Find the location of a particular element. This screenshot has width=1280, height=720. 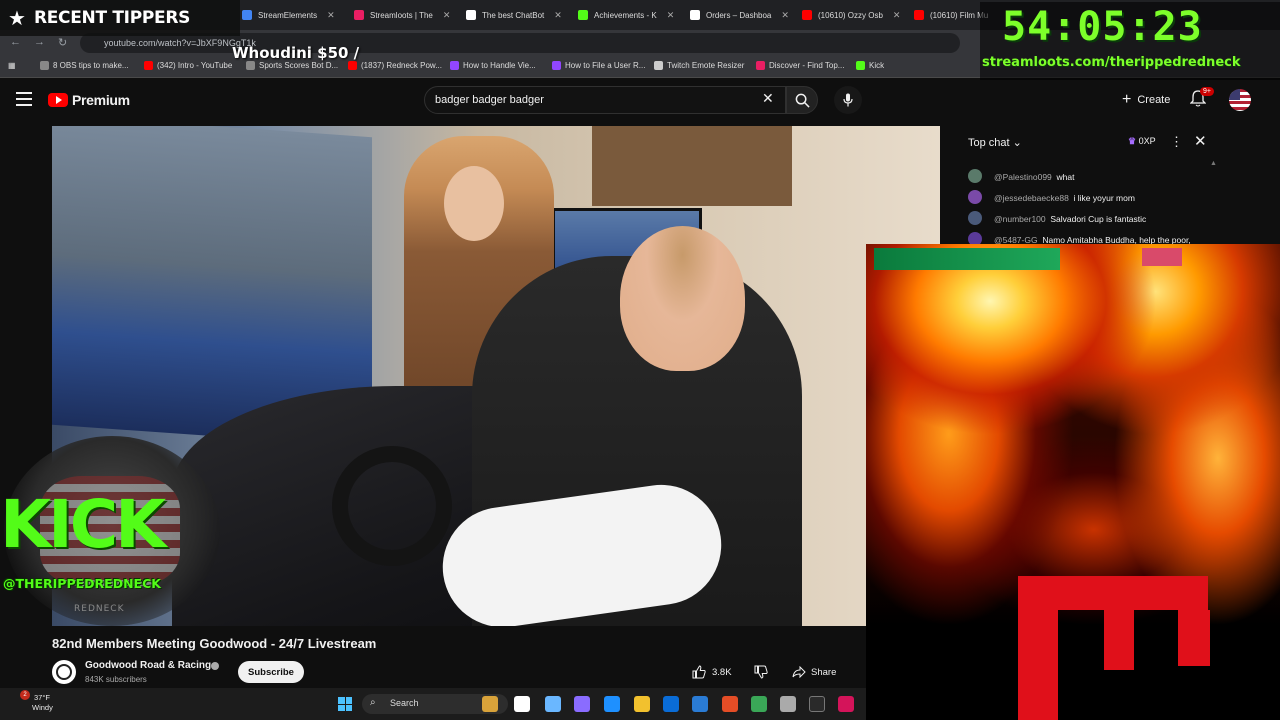

search-input: badger badger badger is located at coordinates (605, 100).